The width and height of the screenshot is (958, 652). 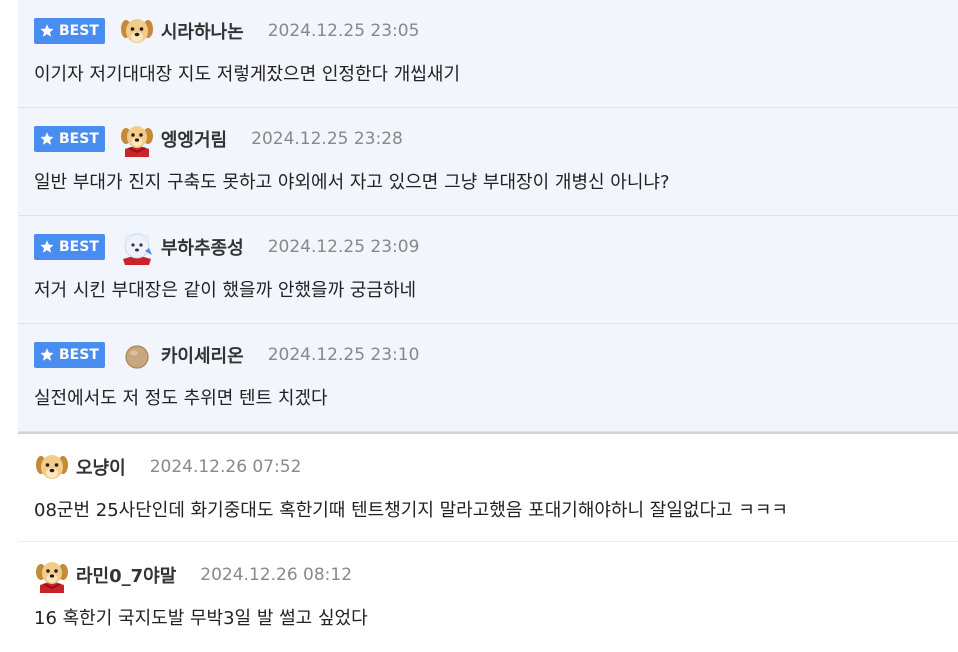 What do you see at coordinates (343, 31) in the screenshot?
I see `comment-date: 2024.12.25 23:05` at bounding box center [343, 31].